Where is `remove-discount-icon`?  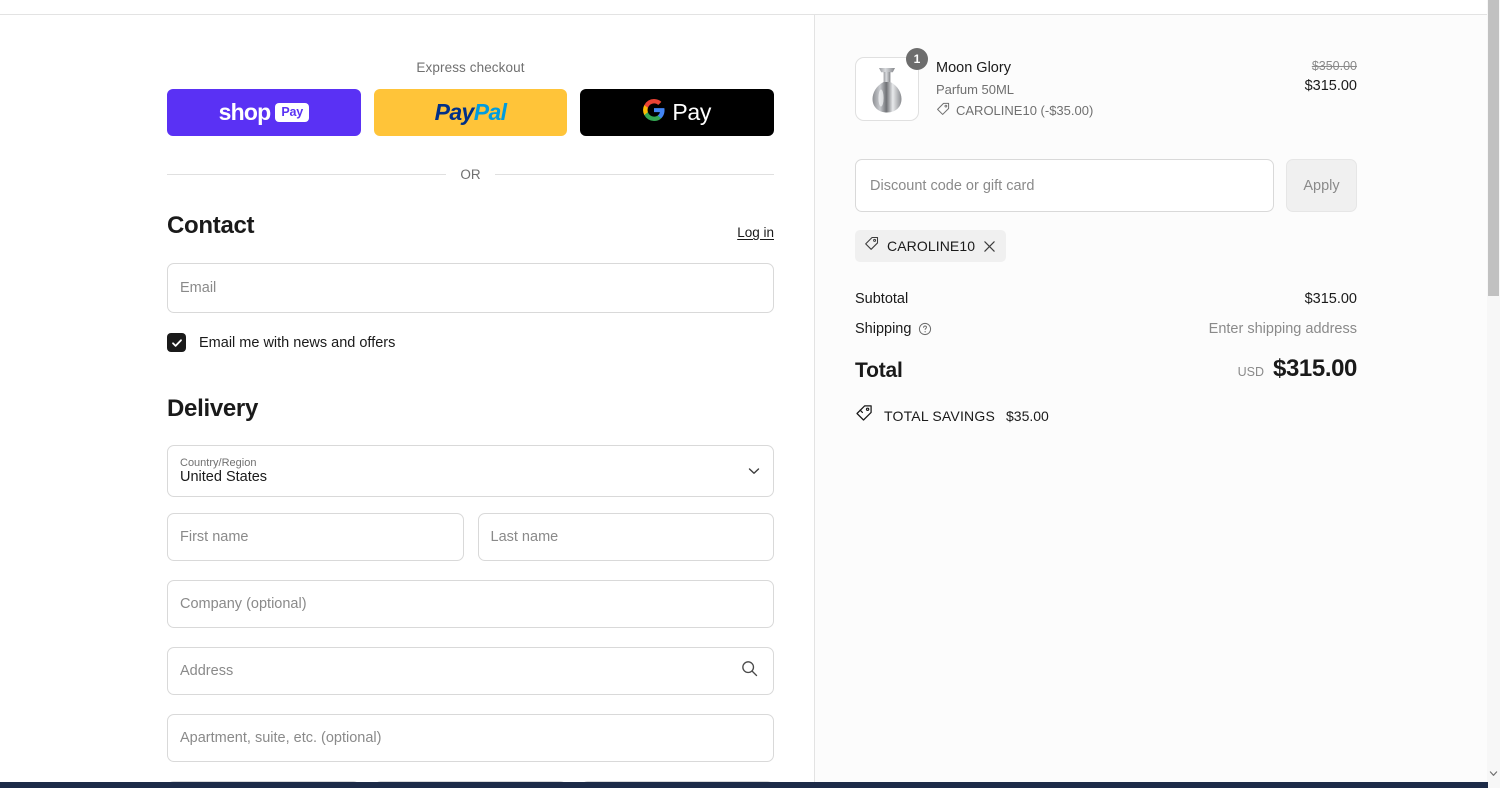
remove-discount-icon is located at coordinates (989, 246).